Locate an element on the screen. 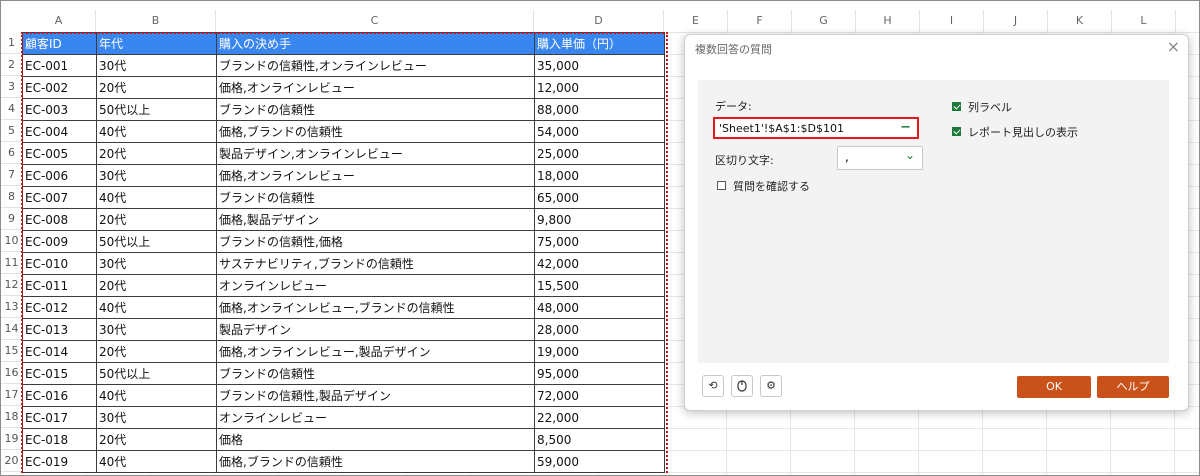  table-cell: EC-002 is located at coordinates (59, 87).